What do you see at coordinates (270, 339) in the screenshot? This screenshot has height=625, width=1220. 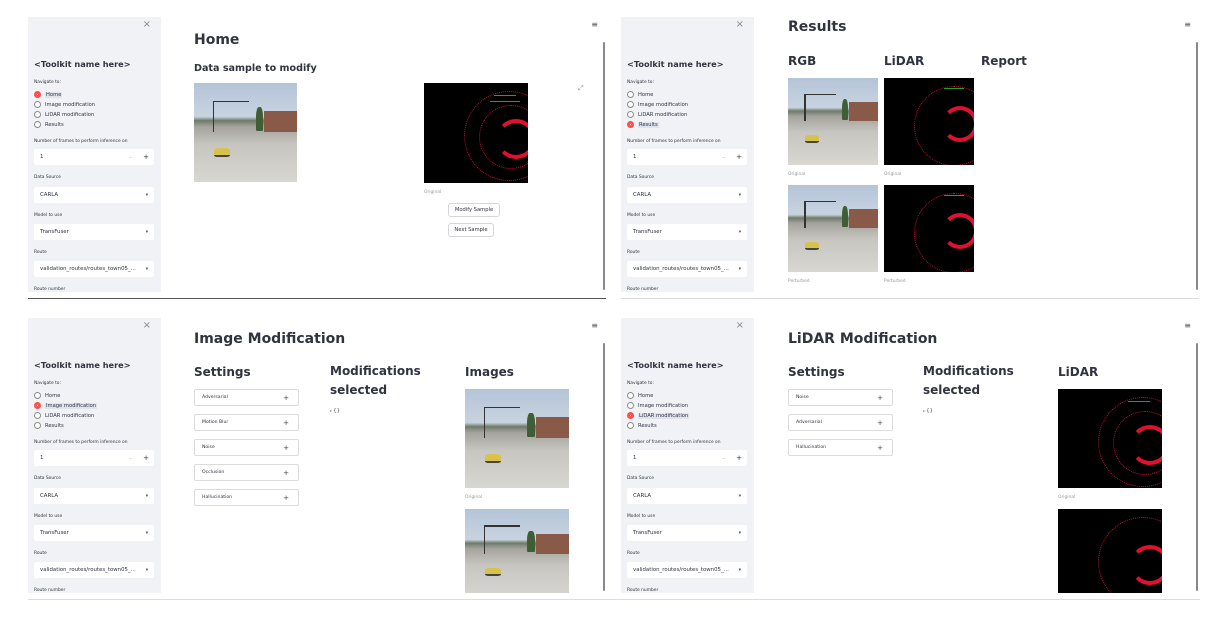 I see `page-title: Image Modification` at bounding box center [270, 339].